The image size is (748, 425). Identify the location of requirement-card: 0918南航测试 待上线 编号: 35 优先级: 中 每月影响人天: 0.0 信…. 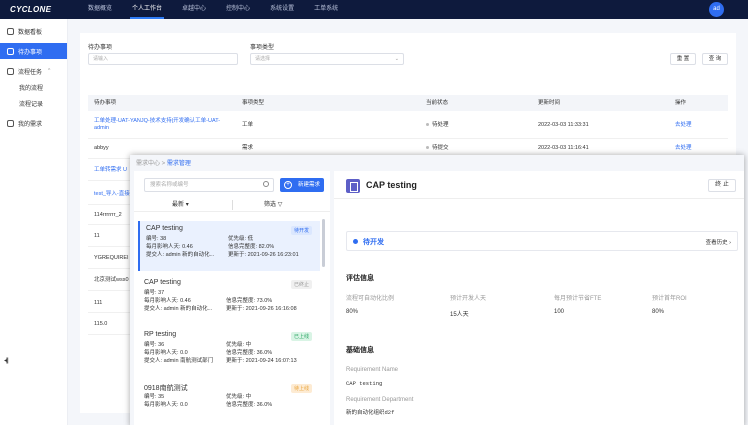
(229, 402).